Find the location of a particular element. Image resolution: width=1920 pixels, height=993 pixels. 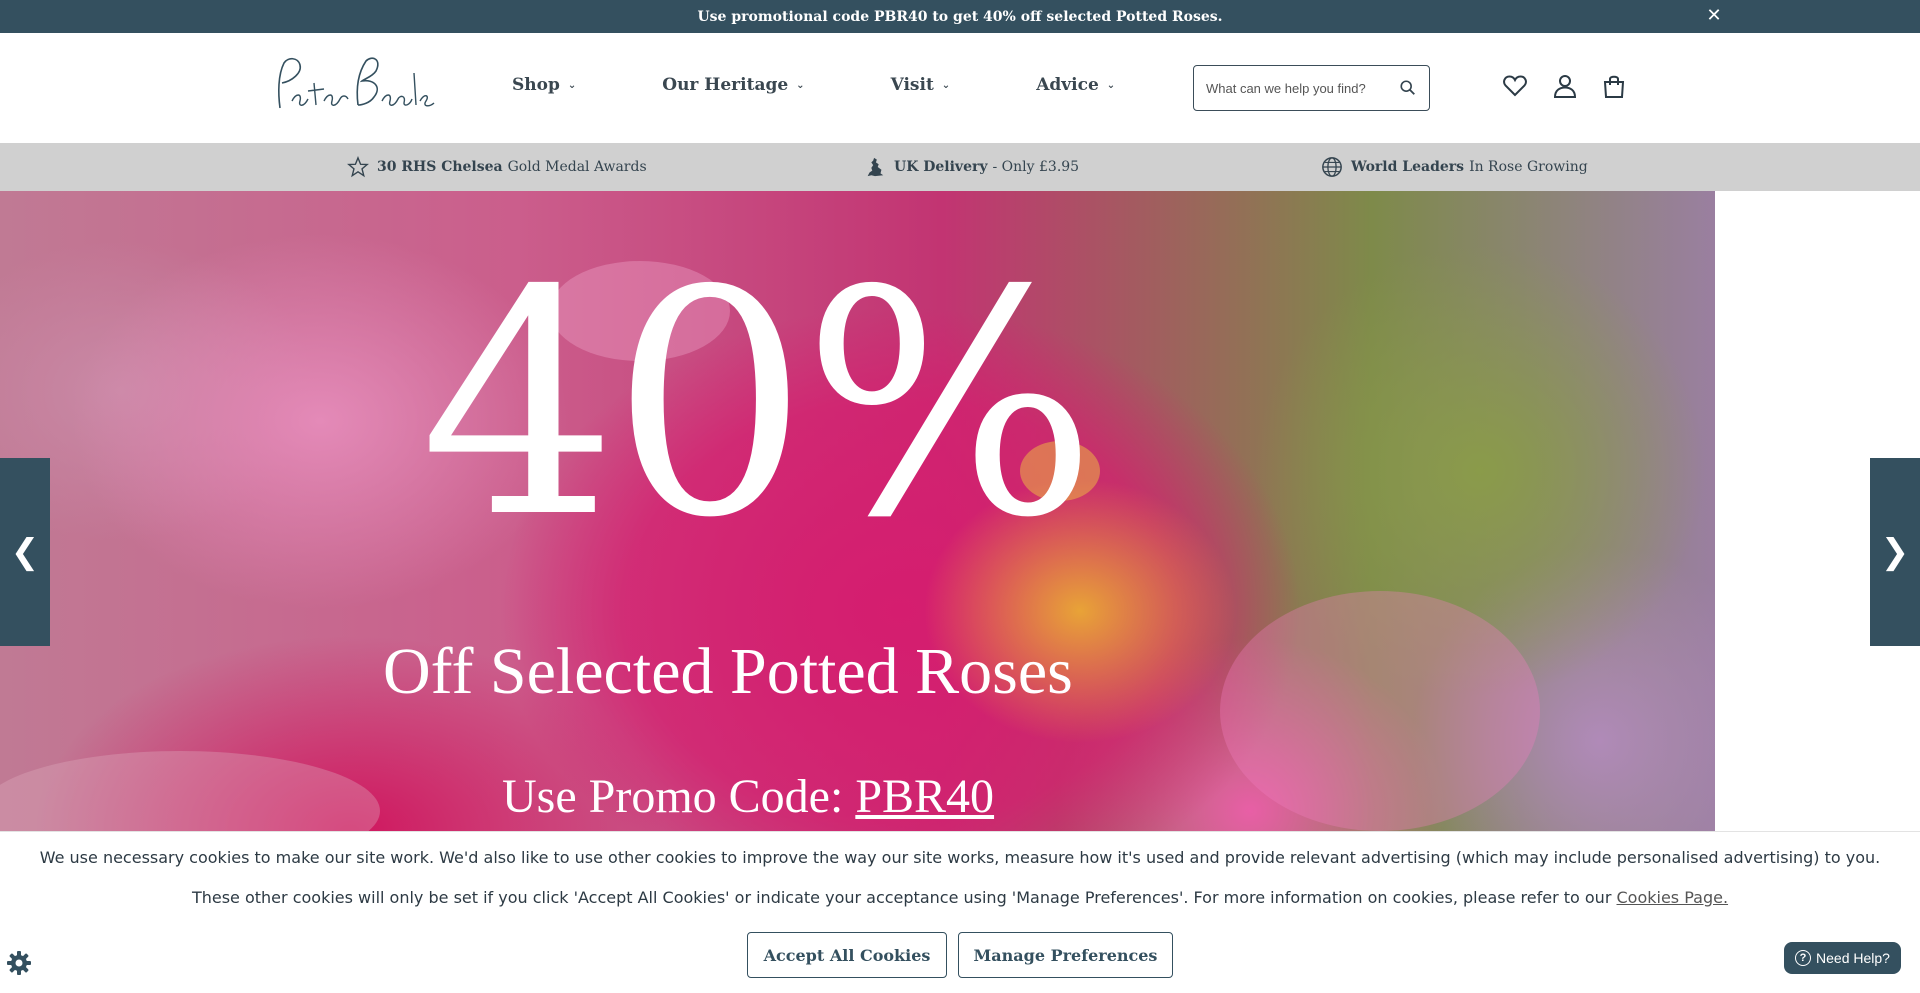

benefit-chelsea: 30 RHS Chelsea Gold Medal Awards is located at coordinates (497, 167).